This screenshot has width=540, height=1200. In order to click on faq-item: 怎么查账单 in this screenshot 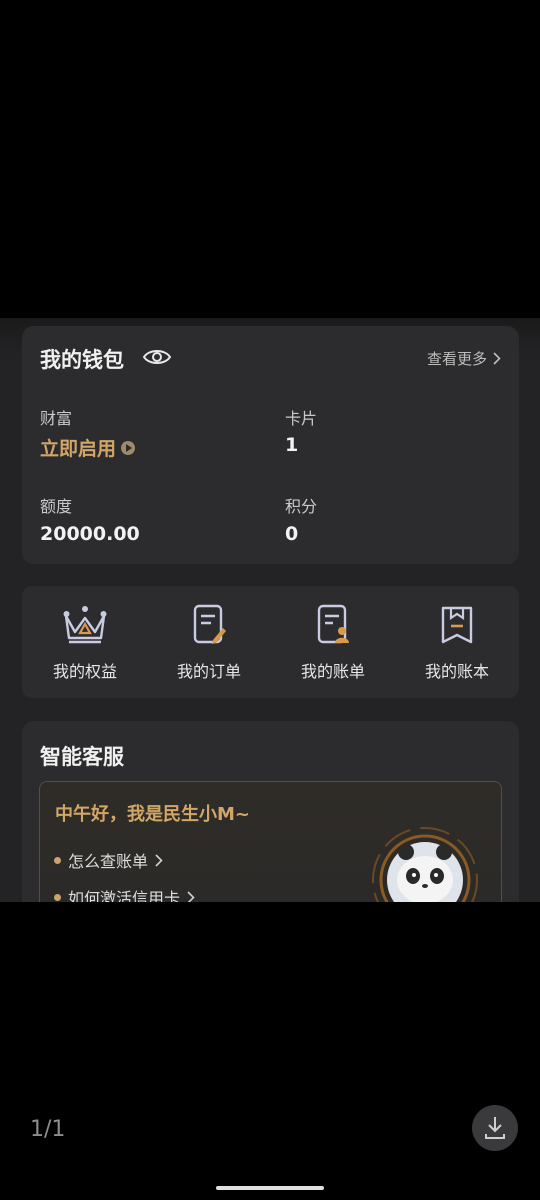, I will do `click(108, 860)`.